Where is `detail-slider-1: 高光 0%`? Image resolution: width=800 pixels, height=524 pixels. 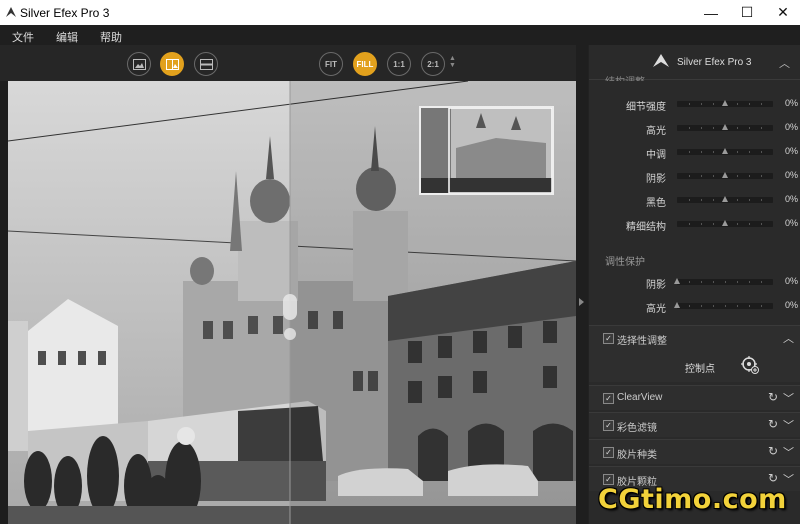 detail-slider-1: 高光 0% is located at coordinates (694, 128).